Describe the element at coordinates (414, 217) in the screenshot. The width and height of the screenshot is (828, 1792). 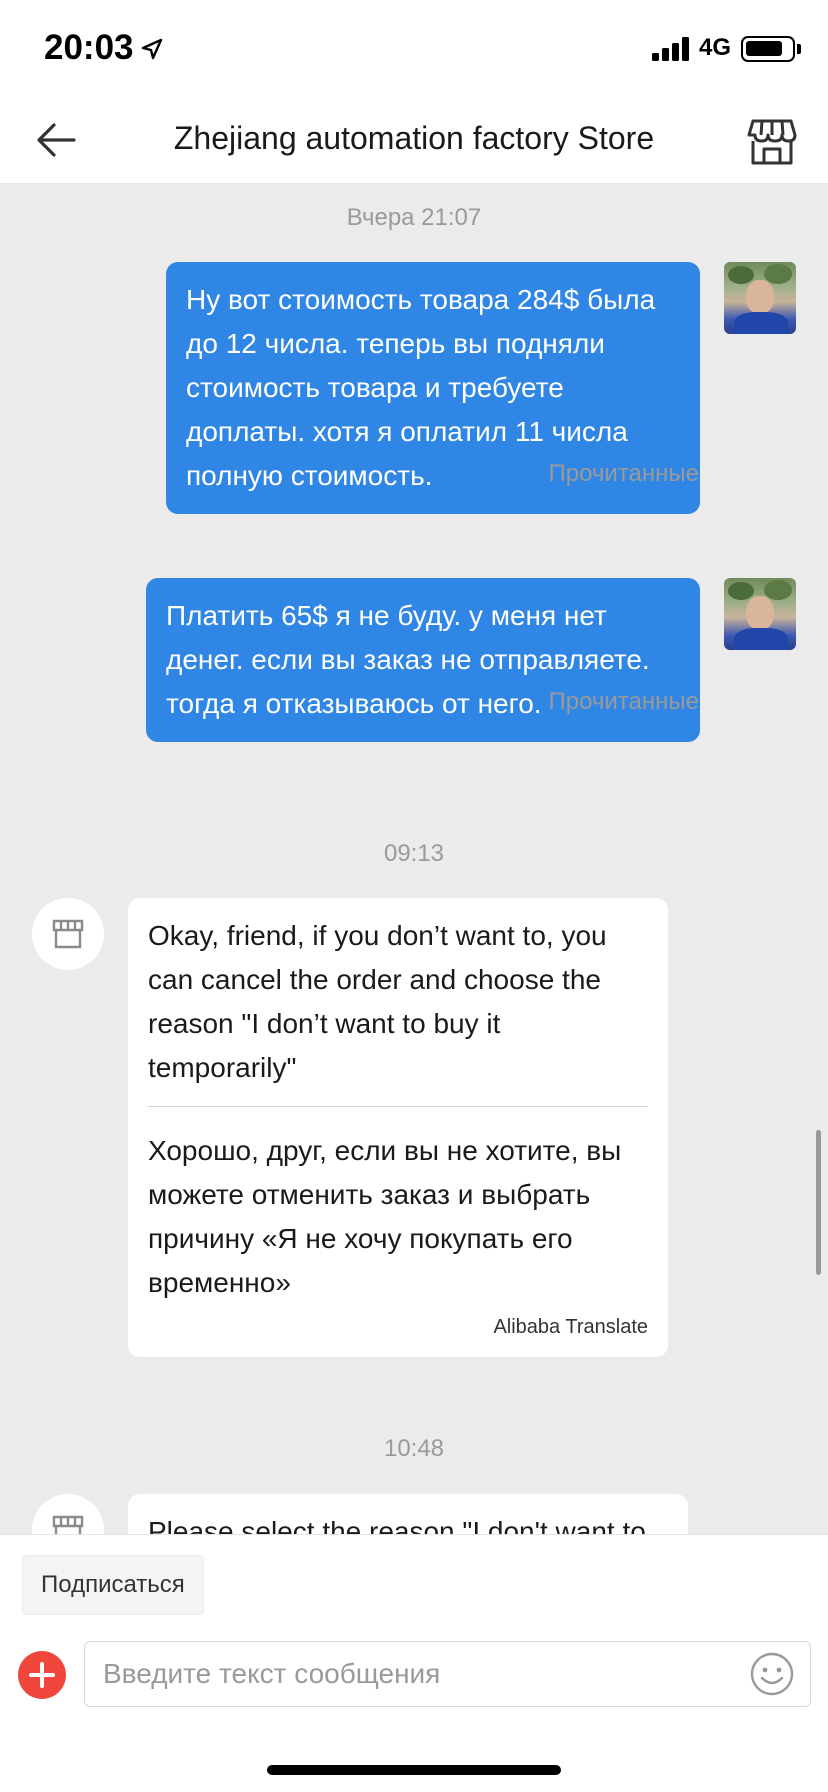
I see `message-timestamp: Вчера 21:07` at that location.